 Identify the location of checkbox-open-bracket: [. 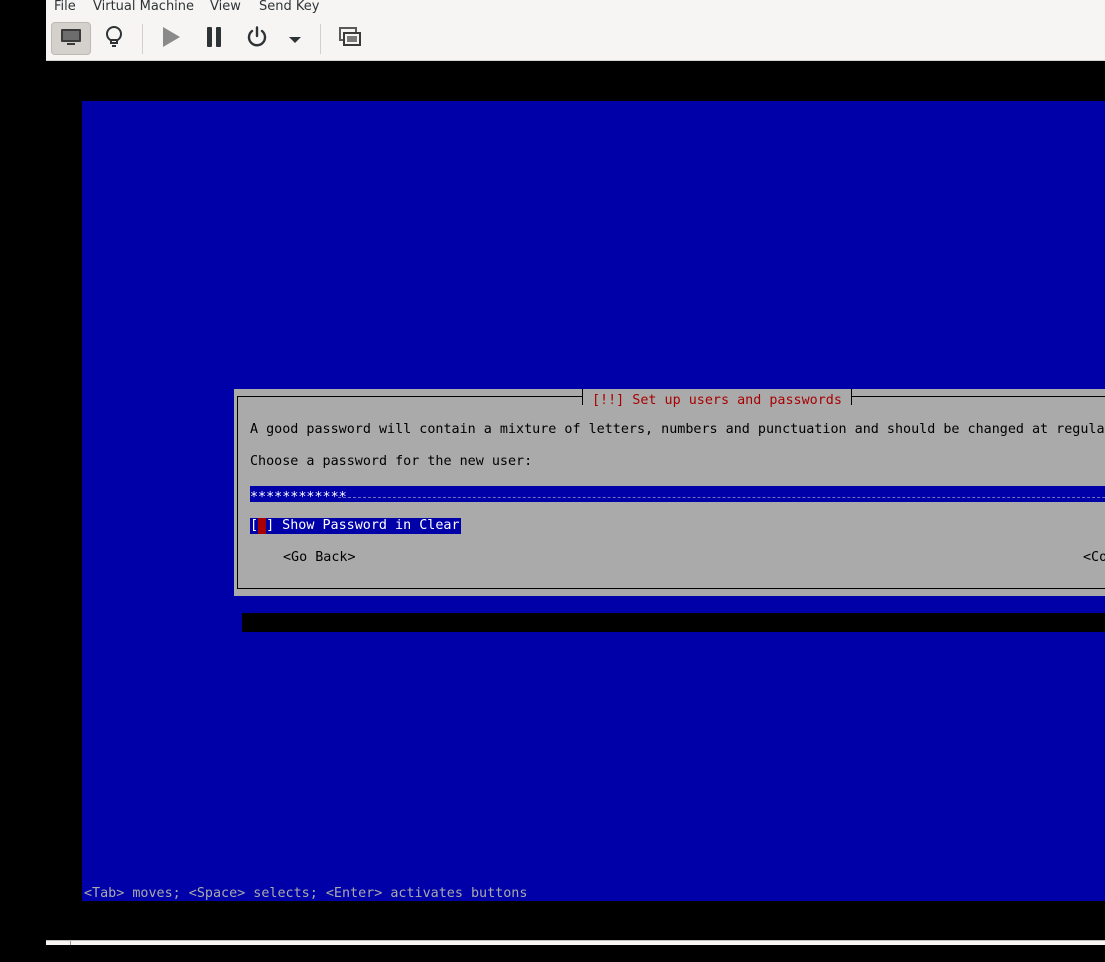
(254, 525).